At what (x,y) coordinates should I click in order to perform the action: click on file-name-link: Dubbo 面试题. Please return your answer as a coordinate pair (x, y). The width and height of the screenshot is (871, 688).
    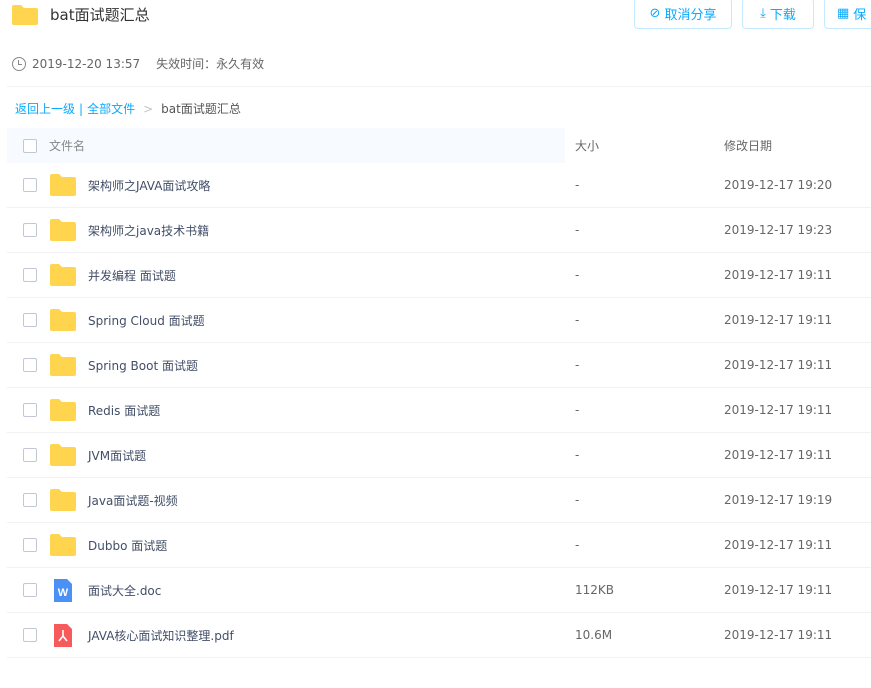
    Looking at the image, I should click on (127, 545).